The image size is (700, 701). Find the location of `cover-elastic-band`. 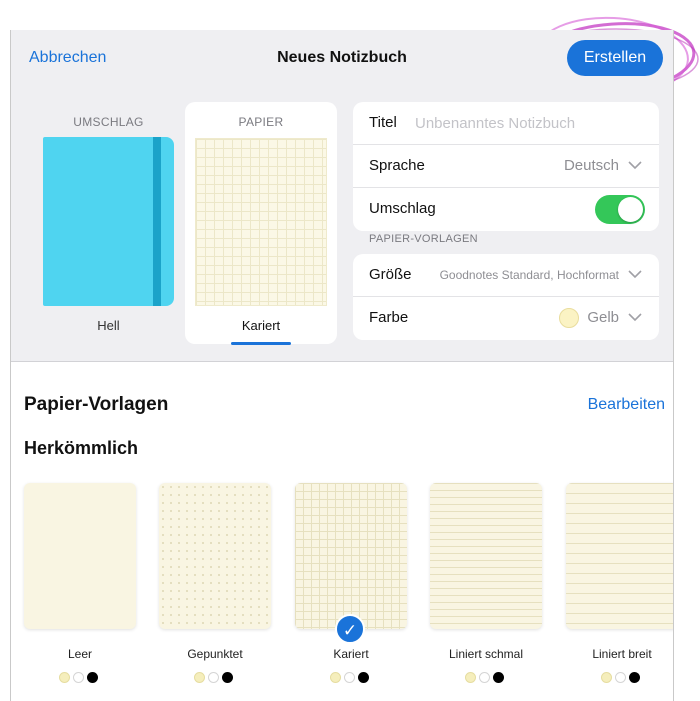

cover-elastic-band is located at coordinates (157, 221).